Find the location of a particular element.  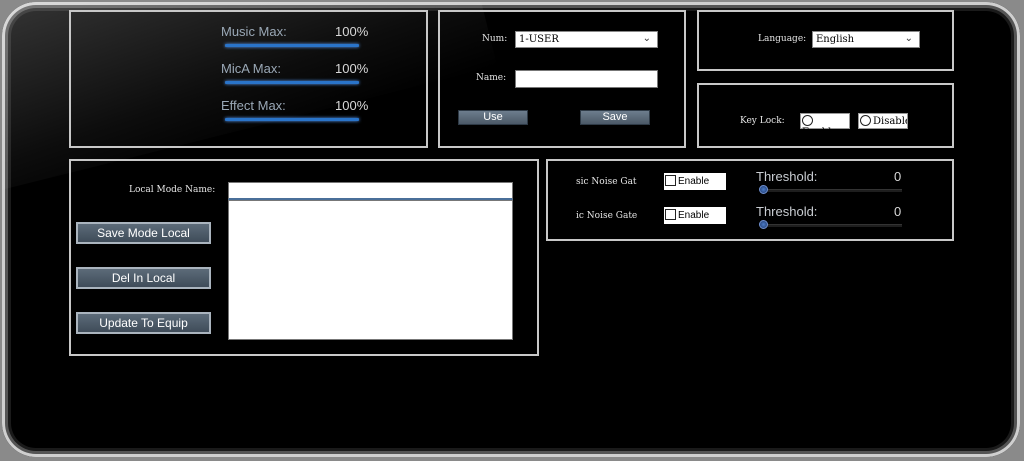

music-threshold-value: 0 is located at coordinates (898, 176).